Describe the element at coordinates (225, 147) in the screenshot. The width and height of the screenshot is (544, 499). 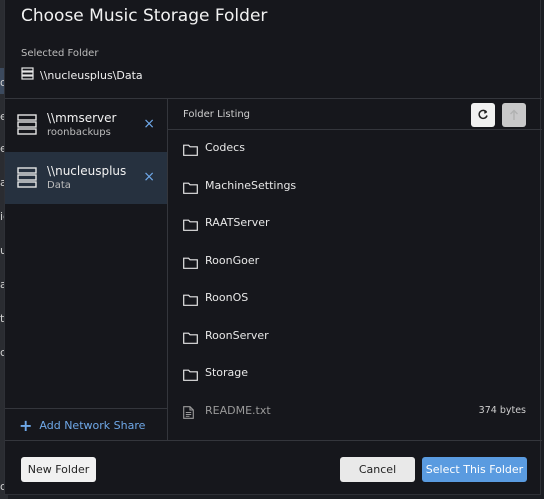
I see `item-name: Codecs` at that location.